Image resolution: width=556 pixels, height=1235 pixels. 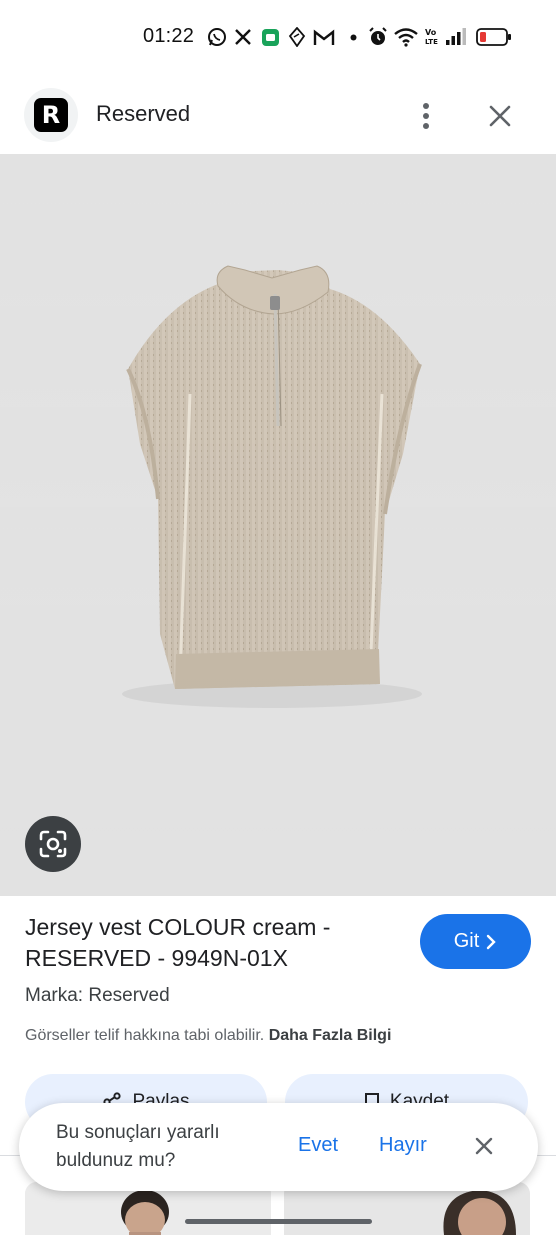 I want to click on site-name: Reserved, so click(x=143, y=113).